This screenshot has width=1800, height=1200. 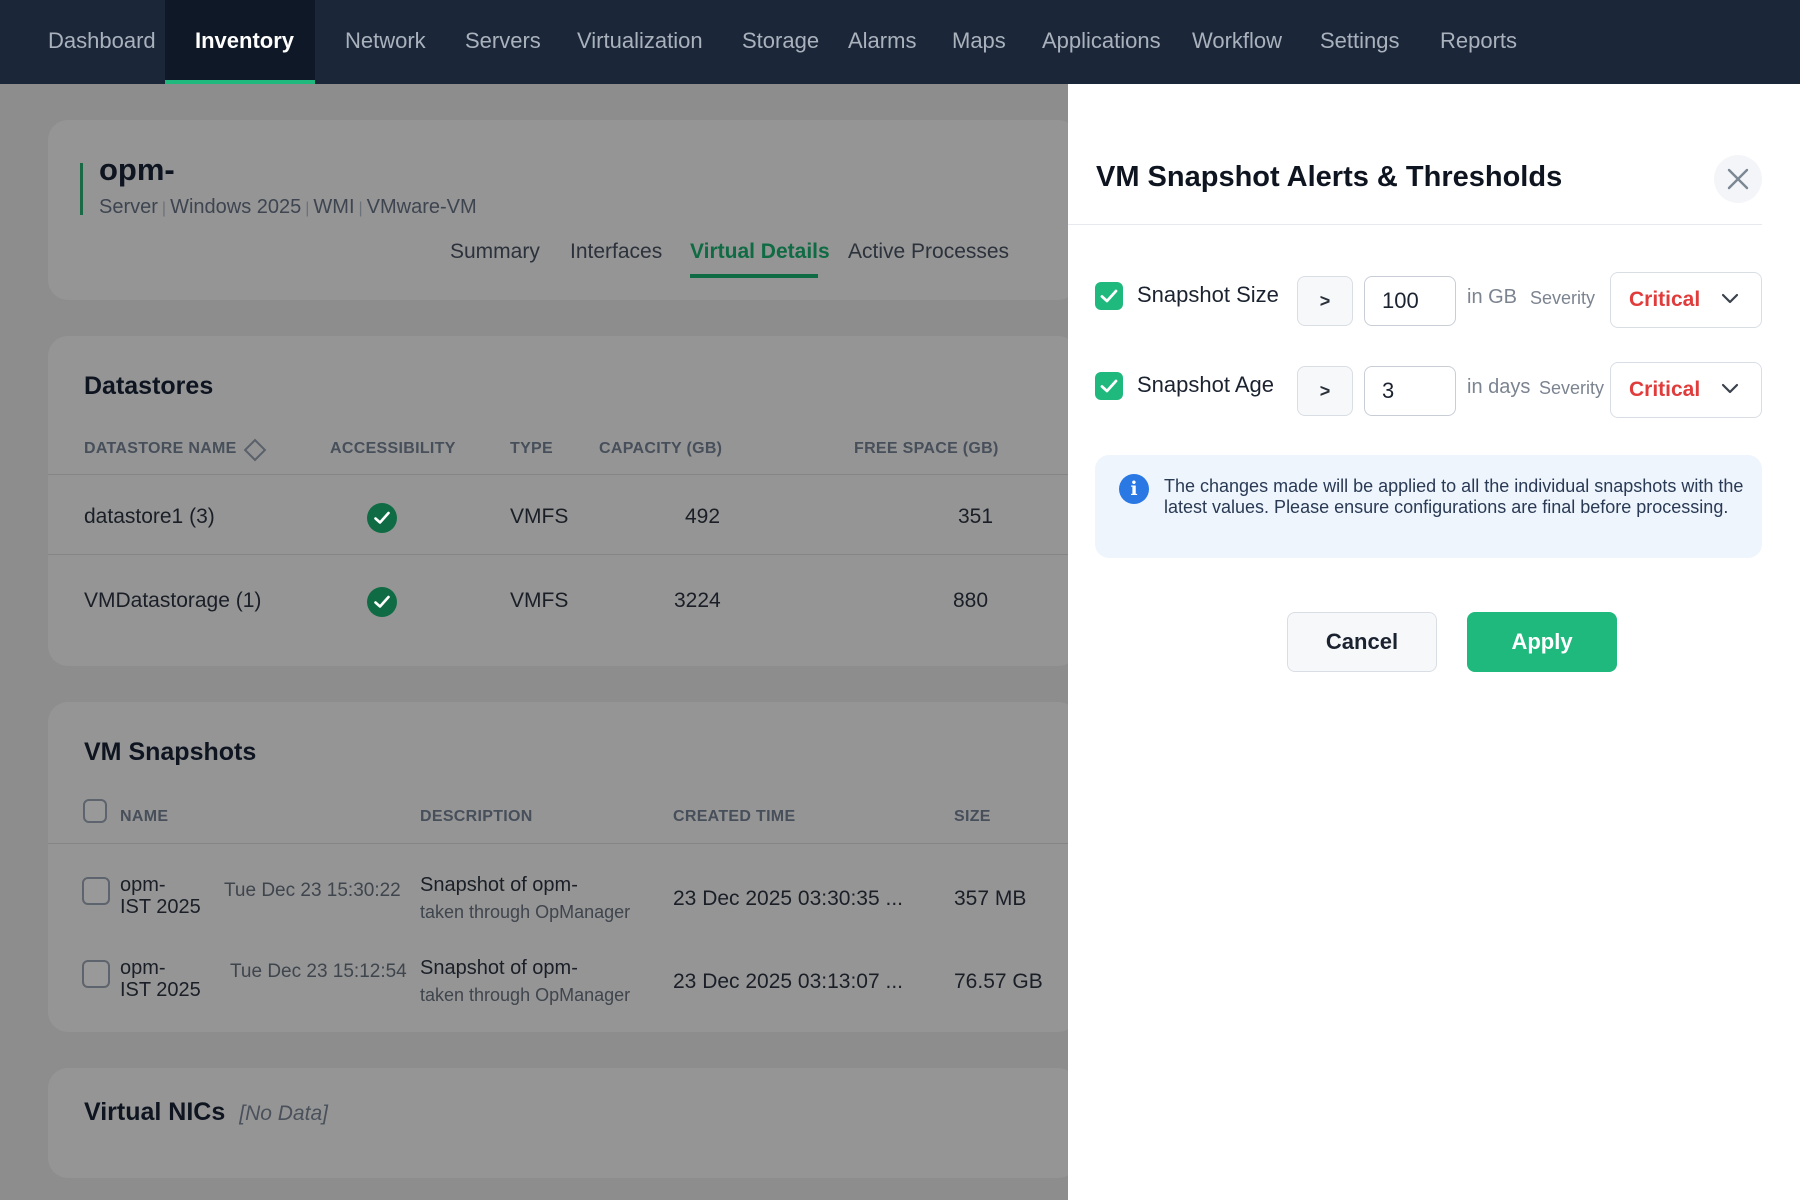 What do you see at coordinates (236, 207) in the screenshot?
I see `device-os: Windows 2025` at bounding box center [236, 207].